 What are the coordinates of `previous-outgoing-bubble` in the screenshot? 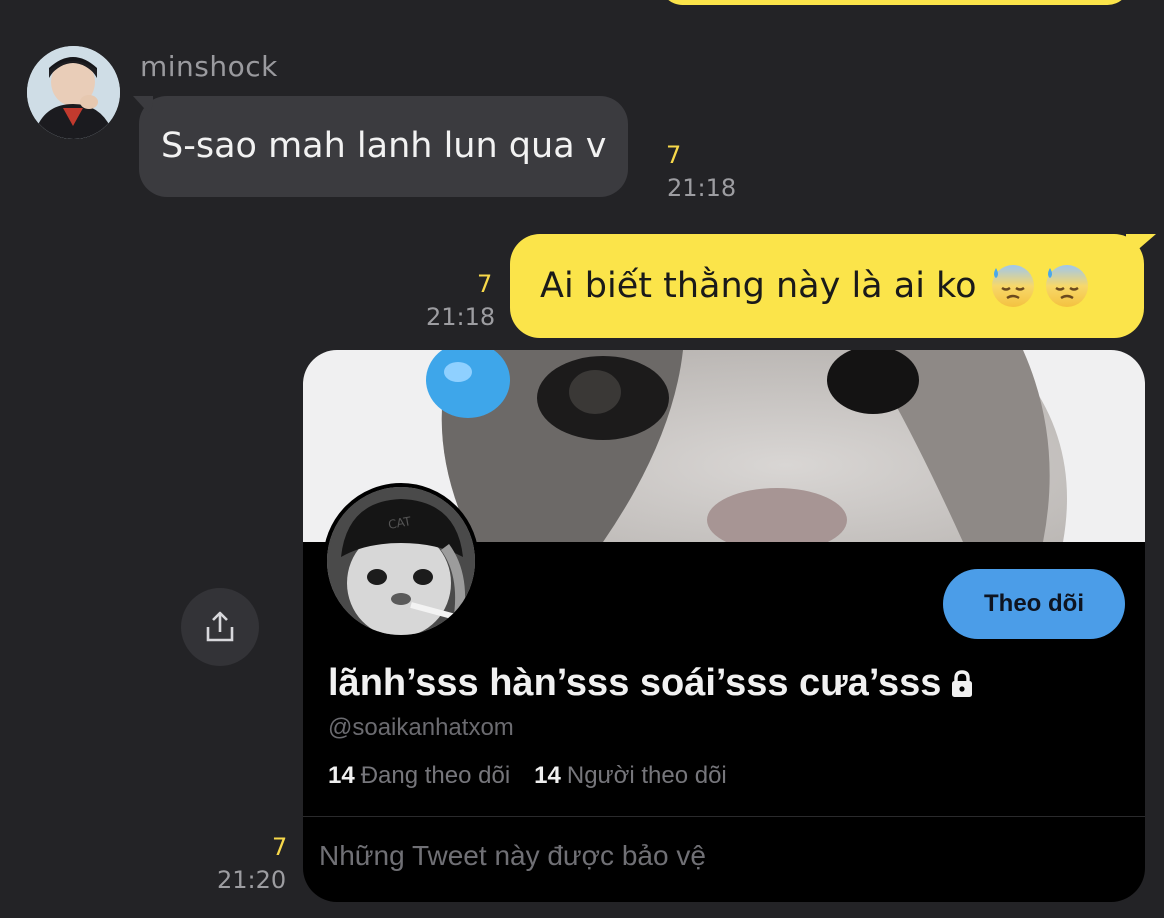 It's located at (895, 2).